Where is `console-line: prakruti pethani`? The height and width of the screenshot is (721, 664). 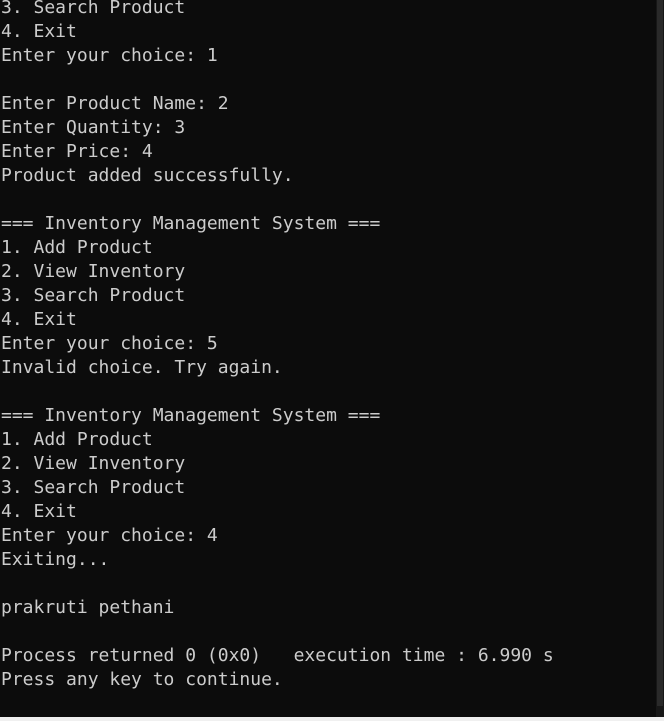
console-line: prakruti pethani is located at coordinates (88, 607).